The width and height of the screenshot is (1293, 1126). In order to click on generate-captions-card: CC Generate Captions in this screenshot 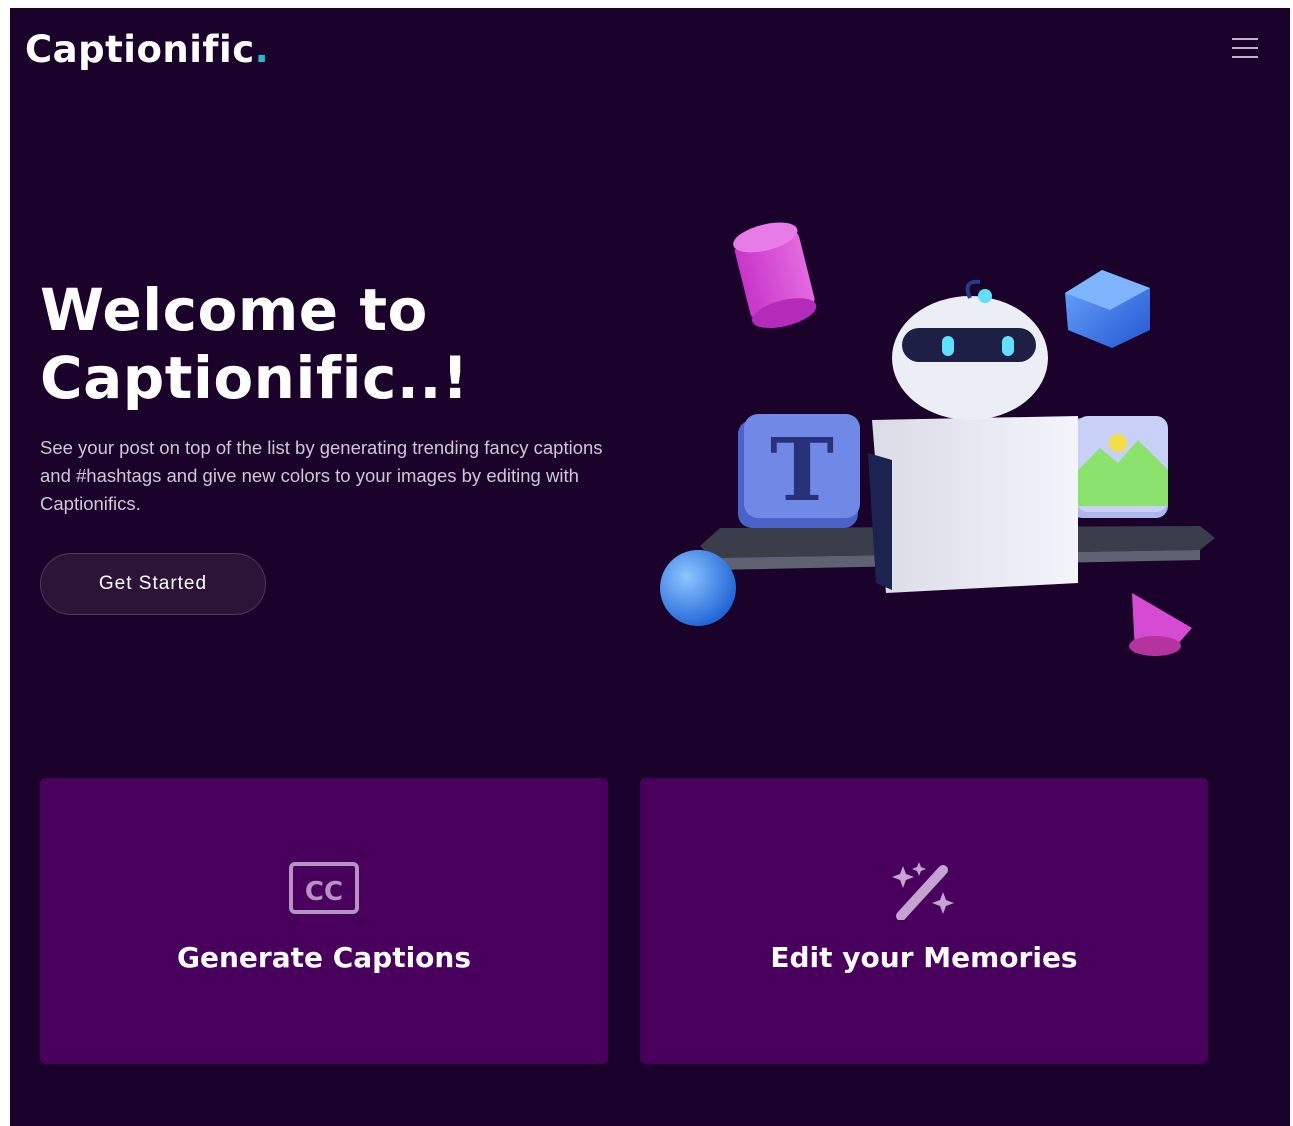, I will do `click(324, 921)`.